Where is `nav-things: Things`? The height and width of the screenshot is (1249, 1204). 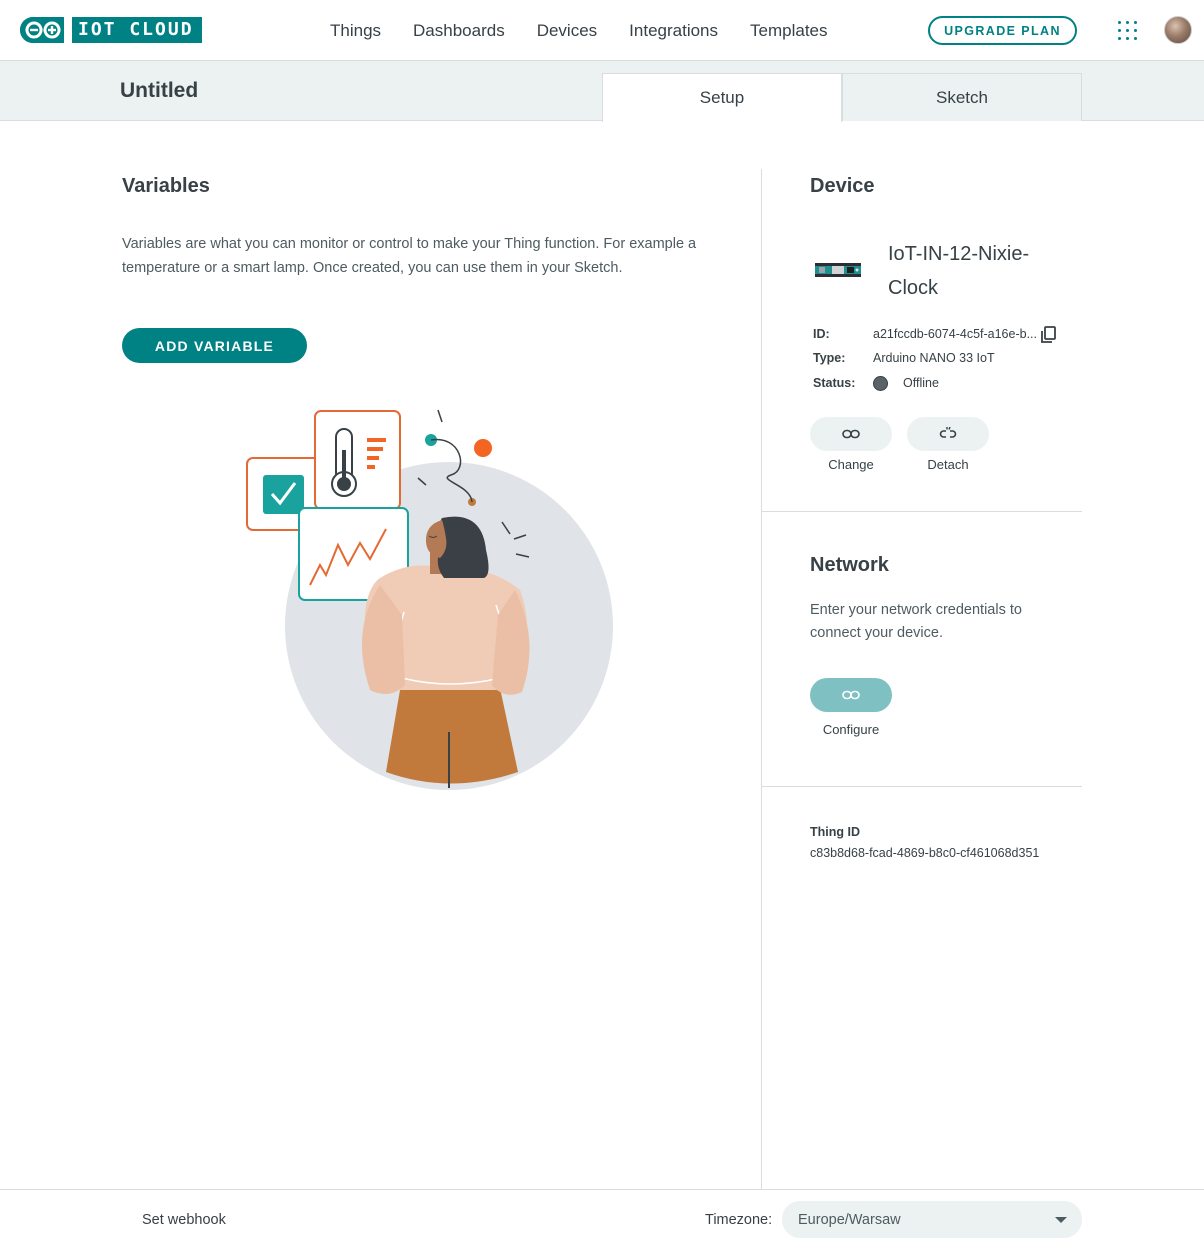
nav-things: Things is located at coordinates (355, 31).